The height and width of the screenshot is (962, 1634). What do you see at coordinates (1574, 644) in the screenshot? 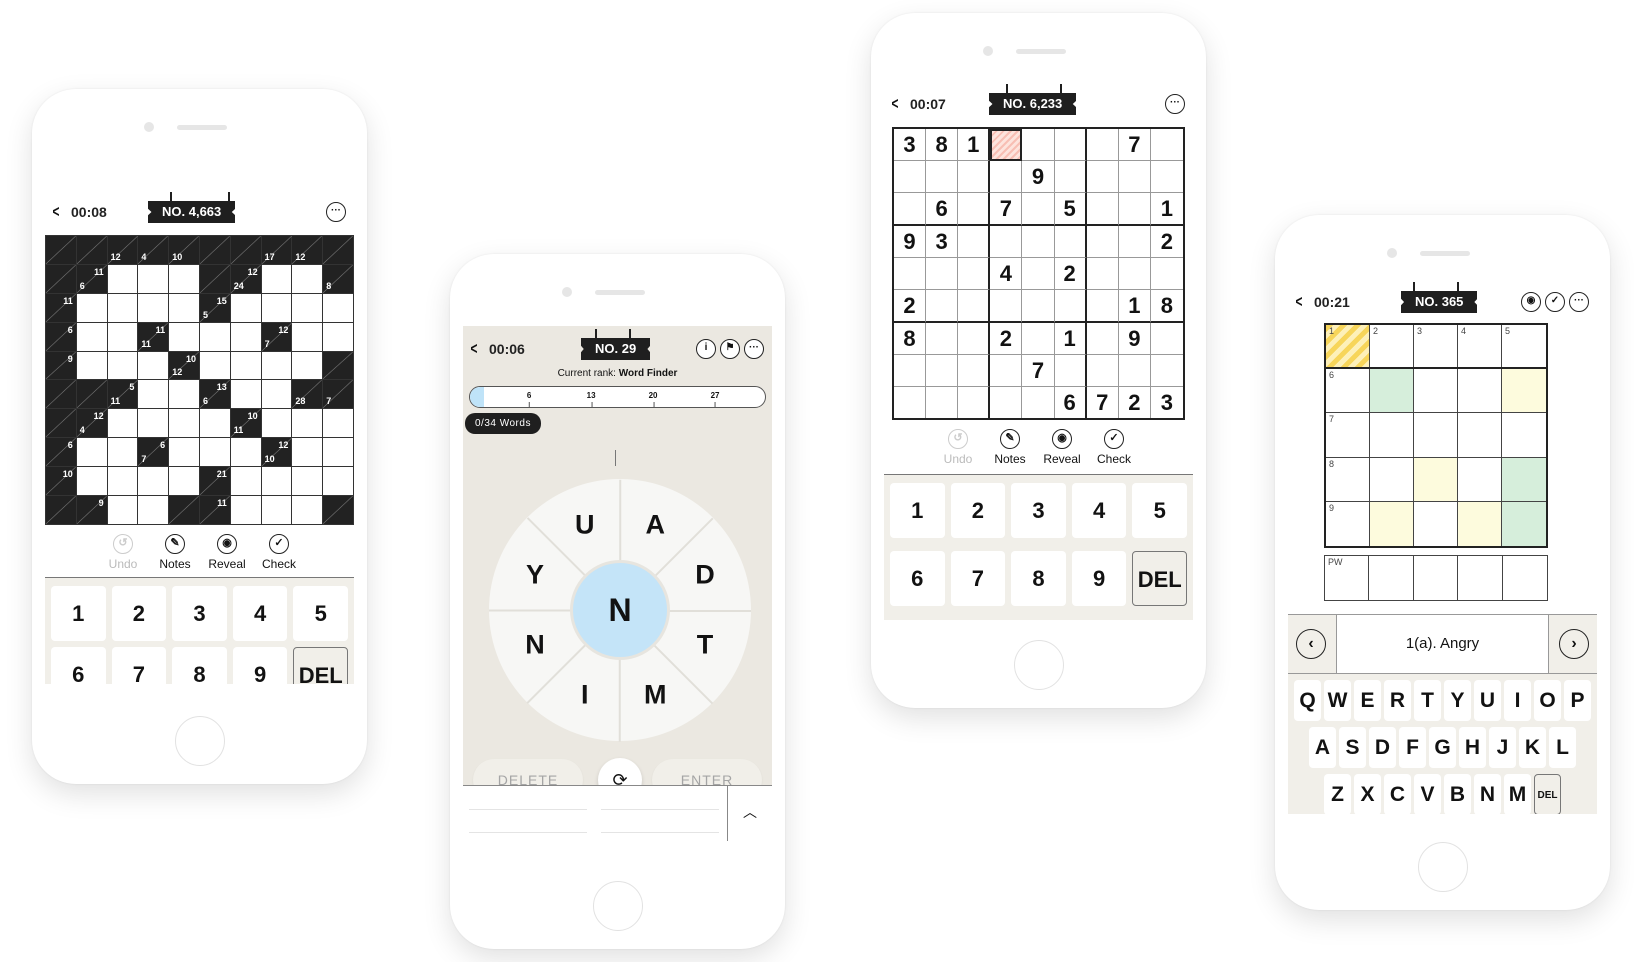
I see `next-clue-icon: ›` at bounding box center [1574, 644].